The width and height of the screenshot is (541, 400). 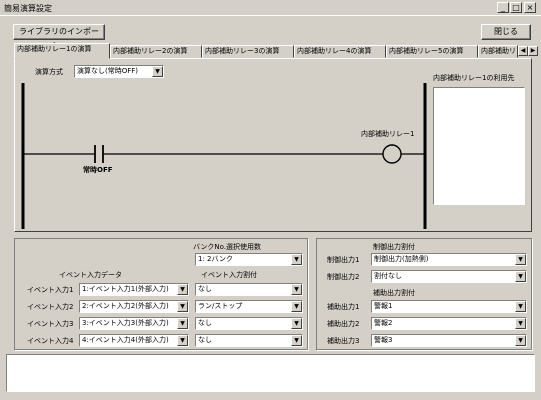 What do you see at coordinates (50, 290) in the screenshot?
I see `event-input-1-label: イベント入力1` at bounding box center [50, 290].